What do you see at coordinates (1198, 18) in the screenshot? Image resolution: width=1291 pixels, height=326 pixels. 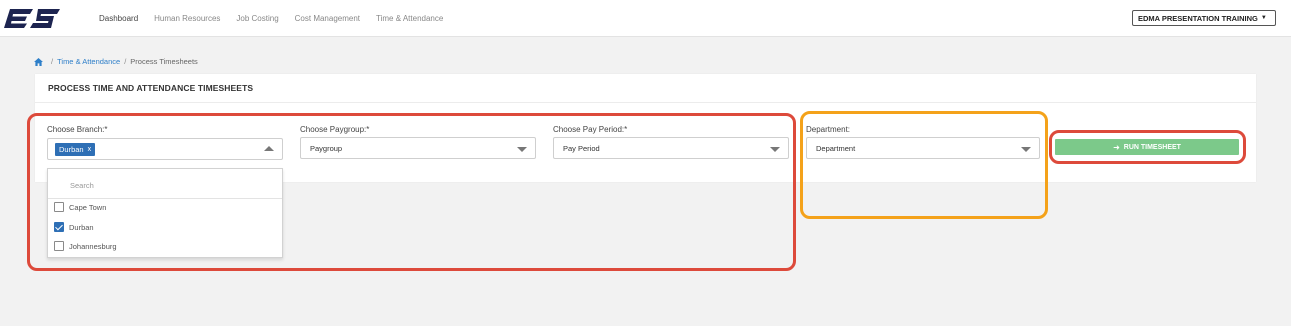 I see `company-label: EDMA PRESENTATION TRAINING` at bounding box center [1198, 18].